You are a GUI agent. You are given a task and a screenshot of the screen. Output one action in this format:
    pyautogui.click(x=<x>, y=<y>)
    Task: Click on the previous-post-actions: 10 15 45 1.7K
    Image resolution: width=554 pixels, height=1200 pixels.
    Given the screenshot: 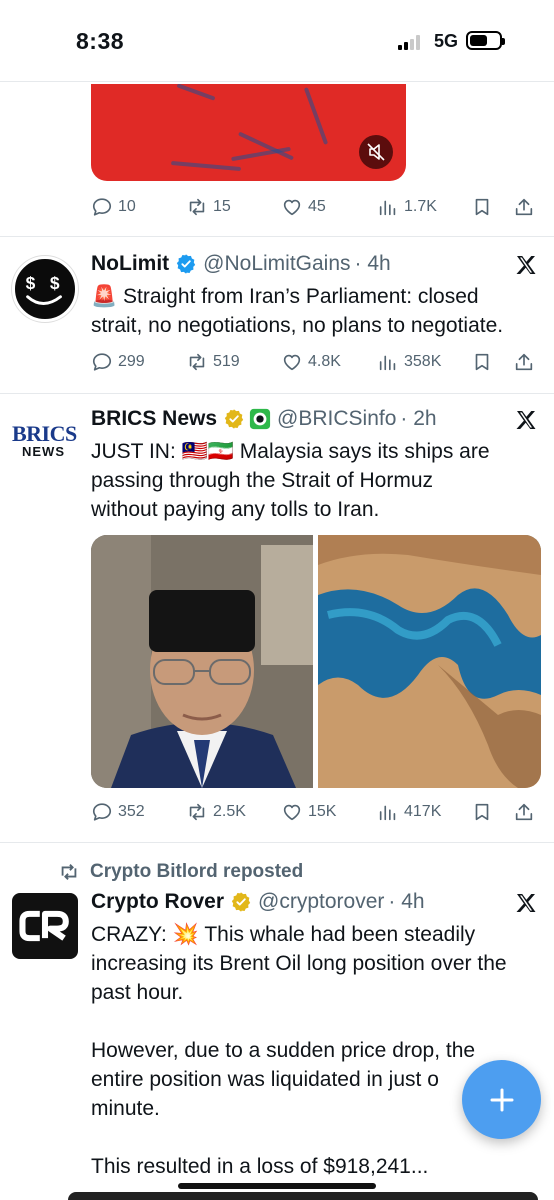 What is the action you would take?
    pyautogui.click(x=318, y=207)
    